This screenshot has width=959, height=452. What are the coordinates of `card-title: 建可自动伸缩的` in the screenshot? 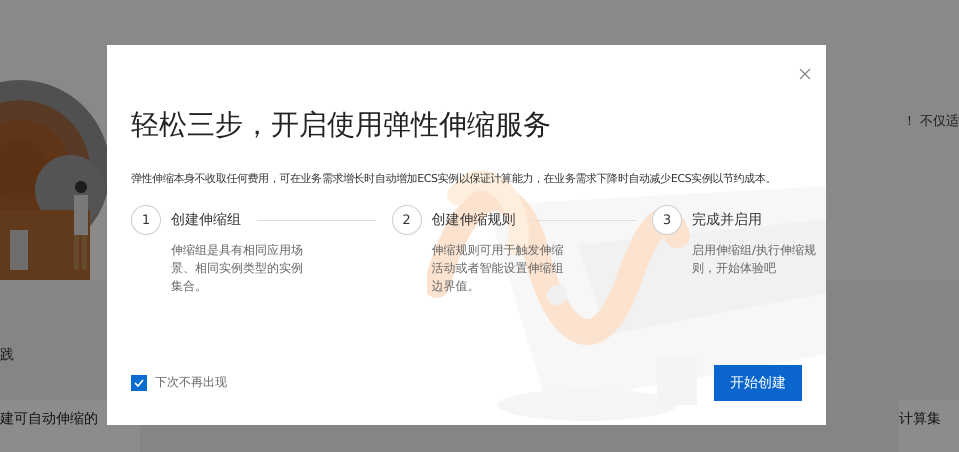 It's located at (49, 419).